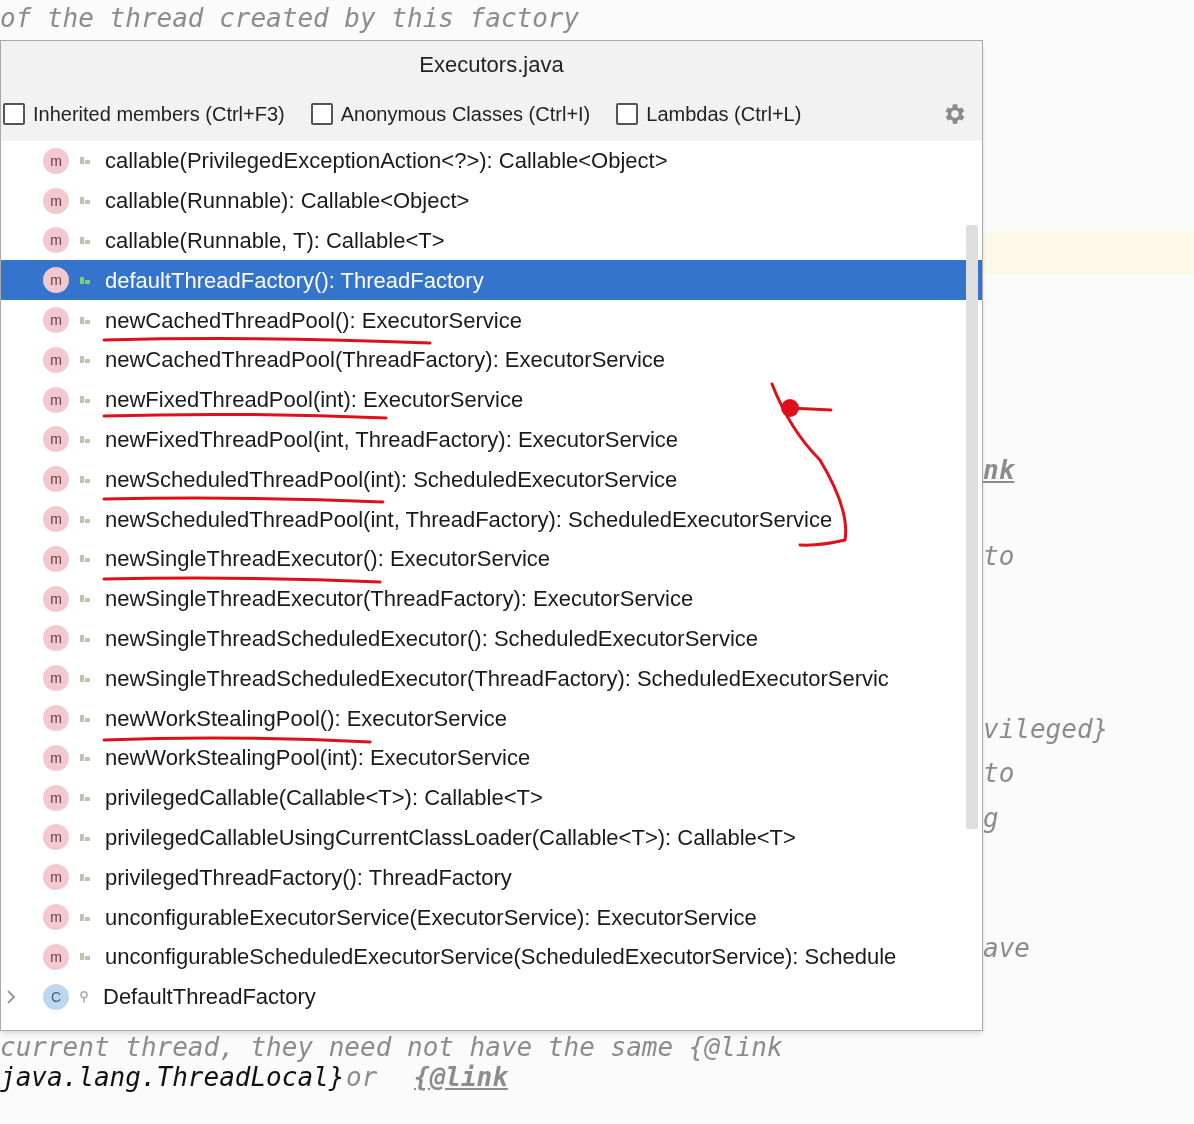 The width and height of the screenshot is (1194, 1124). What do you see at coordinates (491, 837) in the screenshot?
I see `structure-item: m privilegedCallableUsingCurrentClassLoader(Callable<T>): Callable<T>` at bounding box center [491, 837].